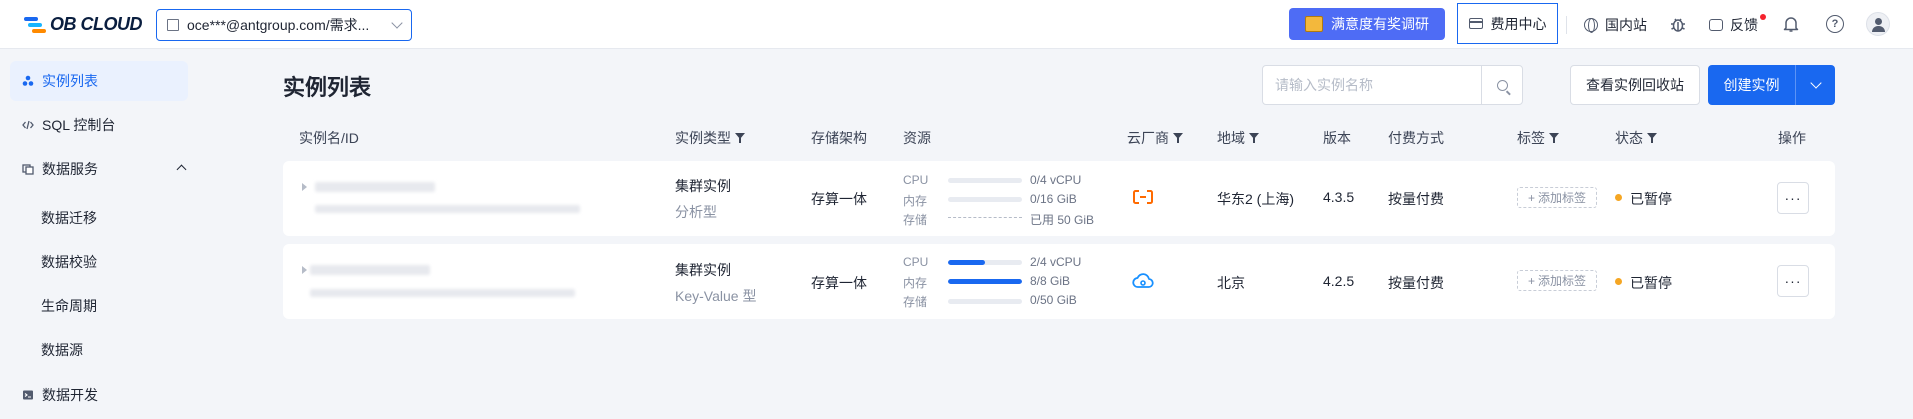 The height and width of the screenshot is (419, 1913). What do you see at coordinates (1878, 24) in the screenshot?
I see `user-avatar` at bounding box center [1878, 24].